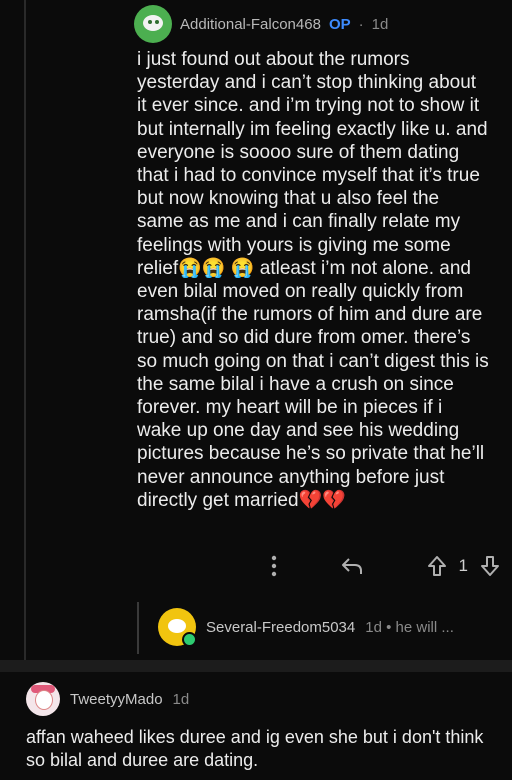  I want to click on online-status-dot, so click(189, 639).